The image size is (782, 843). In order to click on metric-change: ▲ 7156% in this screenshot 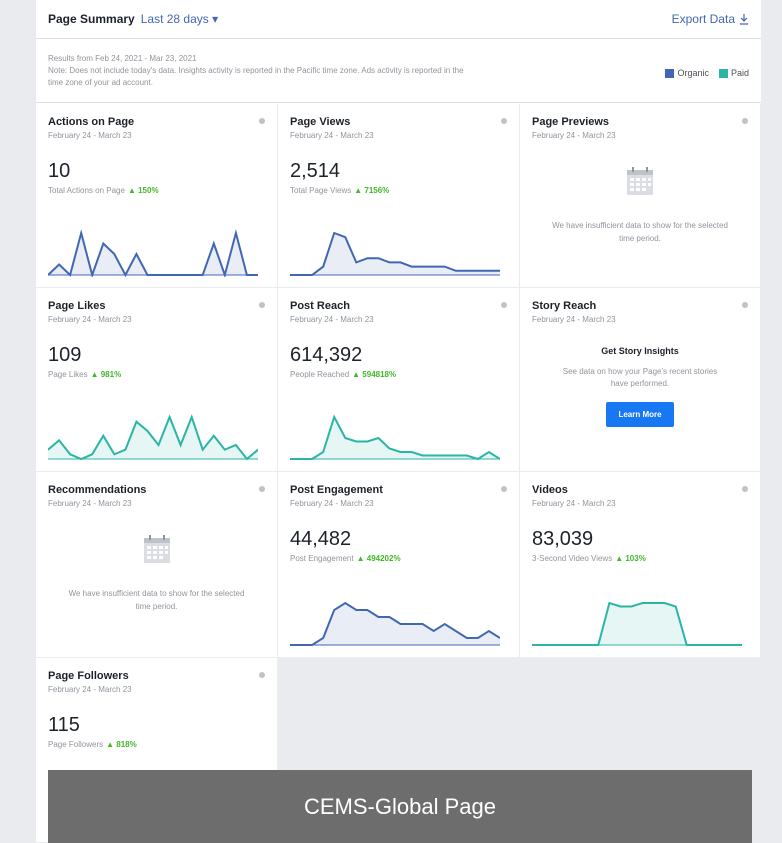, I will do `click(372, 190)`.